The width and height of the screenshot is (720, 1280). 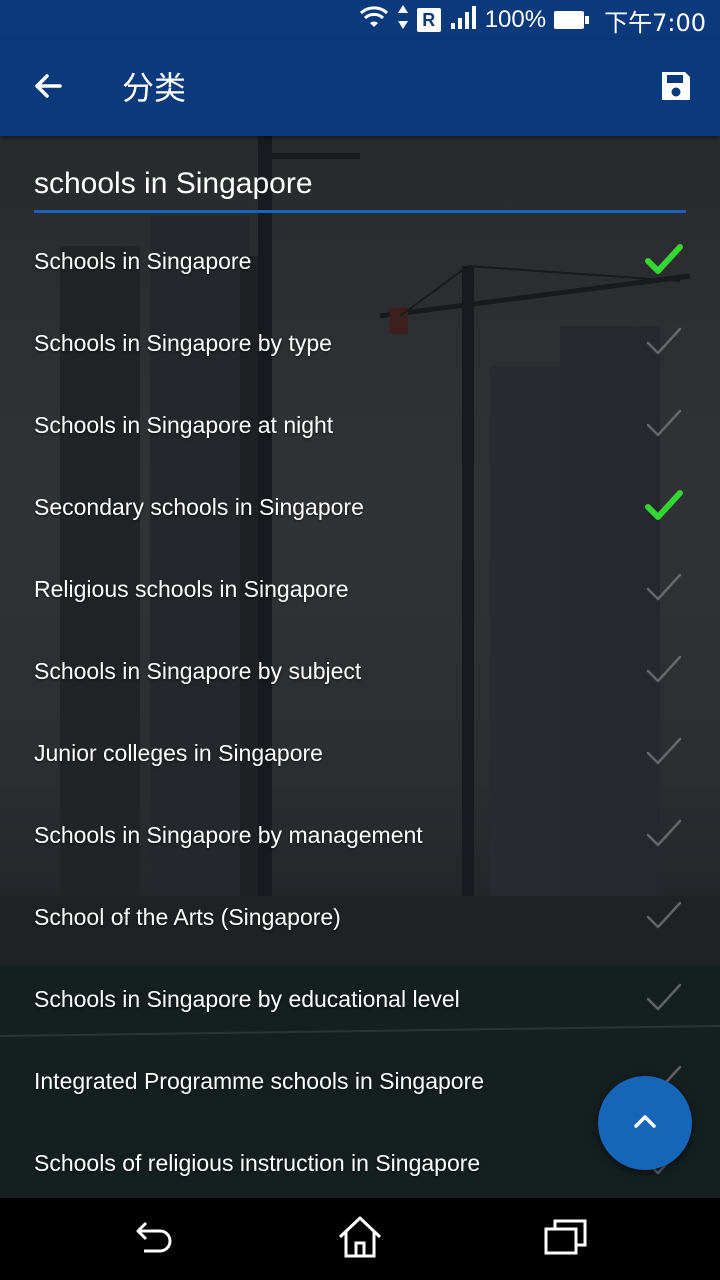 I want to click on battery-percent: 100%, so click(x=515, y=19).